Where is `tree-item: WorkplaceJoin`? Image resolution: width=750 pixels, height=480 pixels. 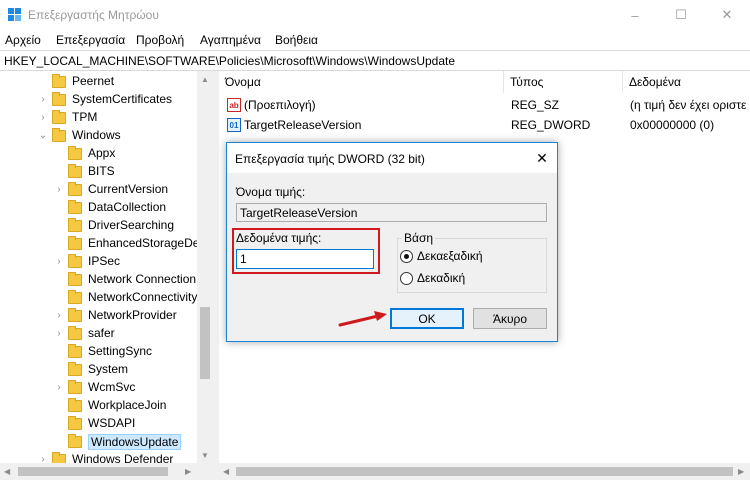
tree-item: WorkplaceJoin is located at coordinates (98, 405).